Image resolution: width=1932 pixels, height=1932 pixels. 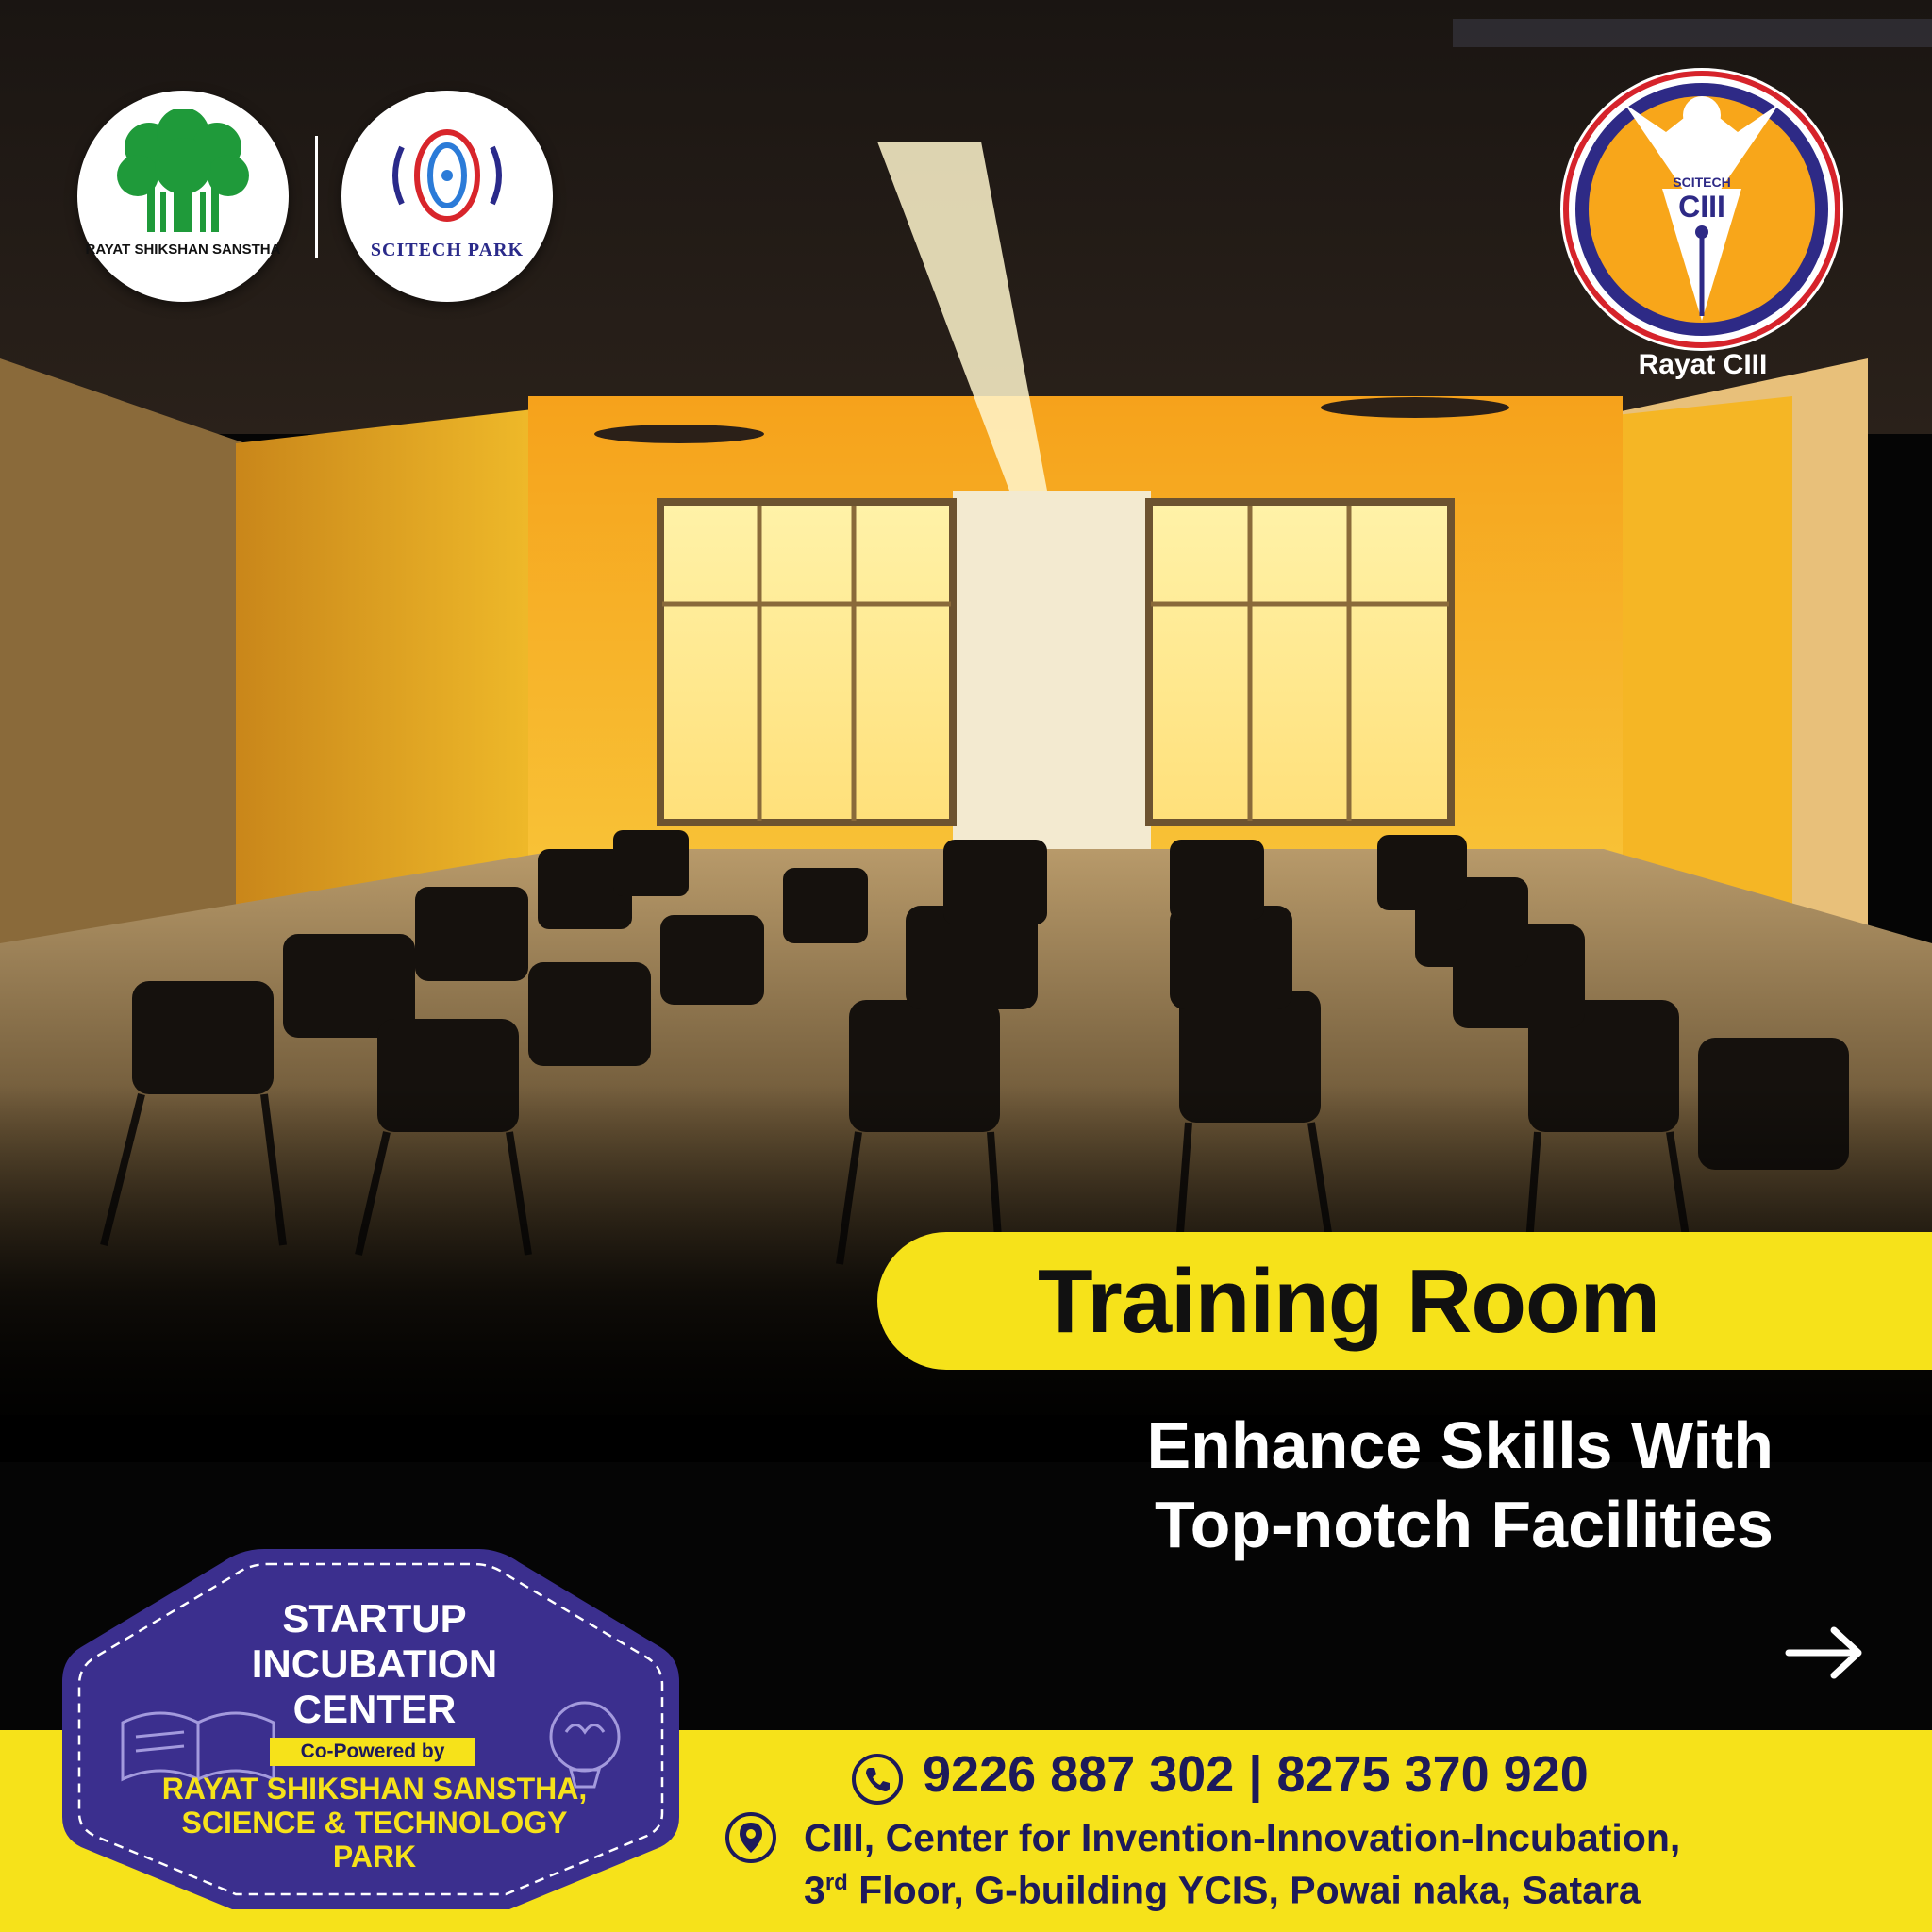 What do you see at coordinates (877, 1780) in the screenshot?
I see `phone-icon` at bounding box center [877, 1780].